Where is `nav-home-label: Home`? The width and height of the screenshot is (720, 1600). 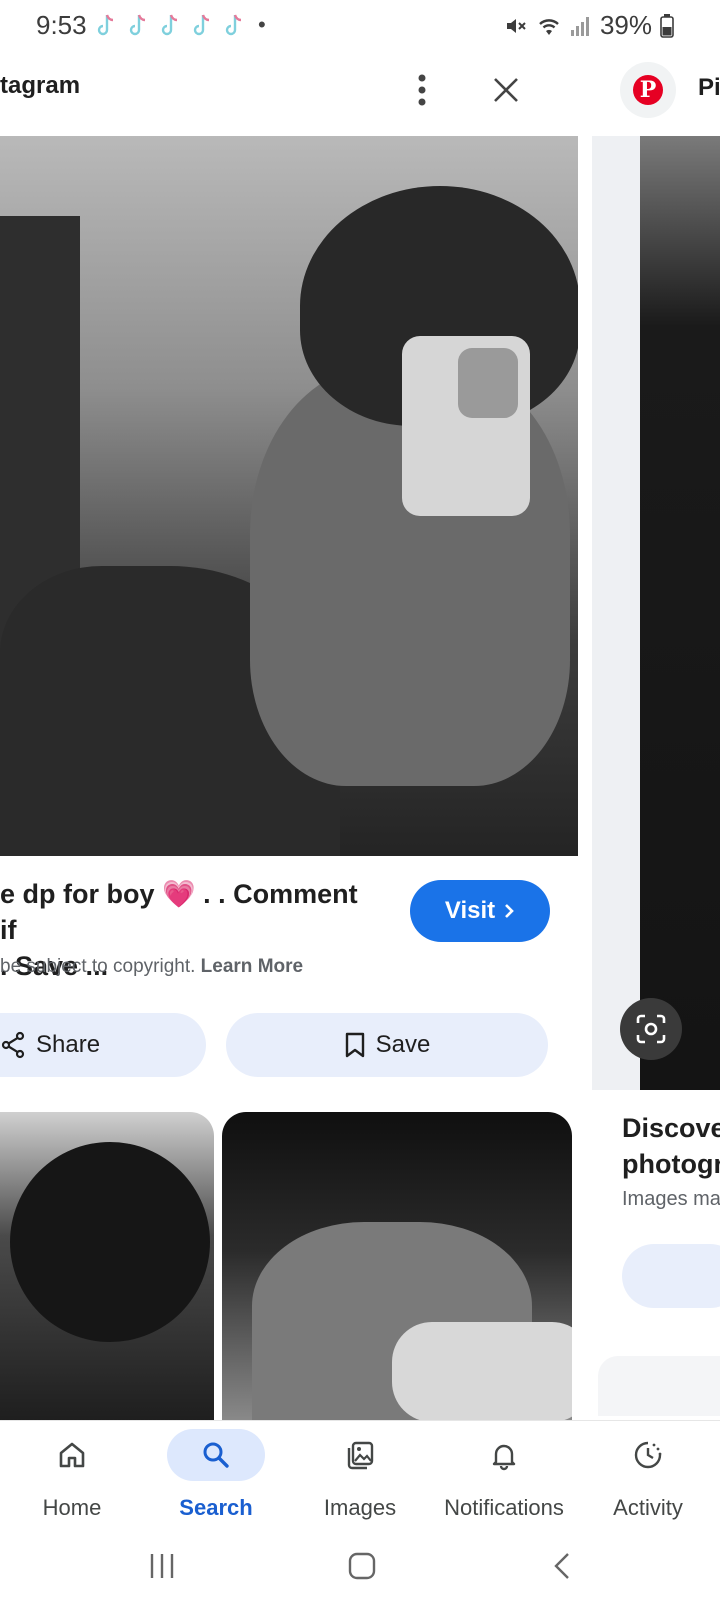
nav-home-label: Home is located at coordinates (72, 1507).